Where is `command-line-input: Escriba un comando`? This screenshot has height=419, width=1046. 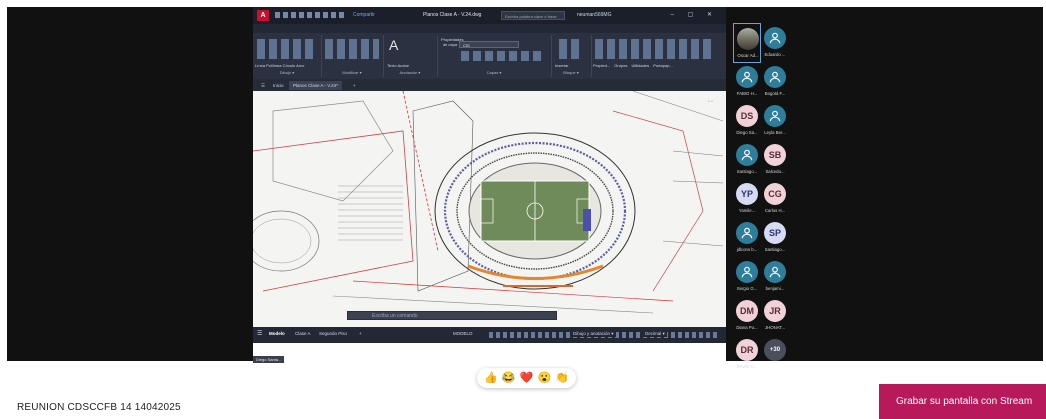
command-line-input: Escriba un comando is located at coordinates (452, 315).